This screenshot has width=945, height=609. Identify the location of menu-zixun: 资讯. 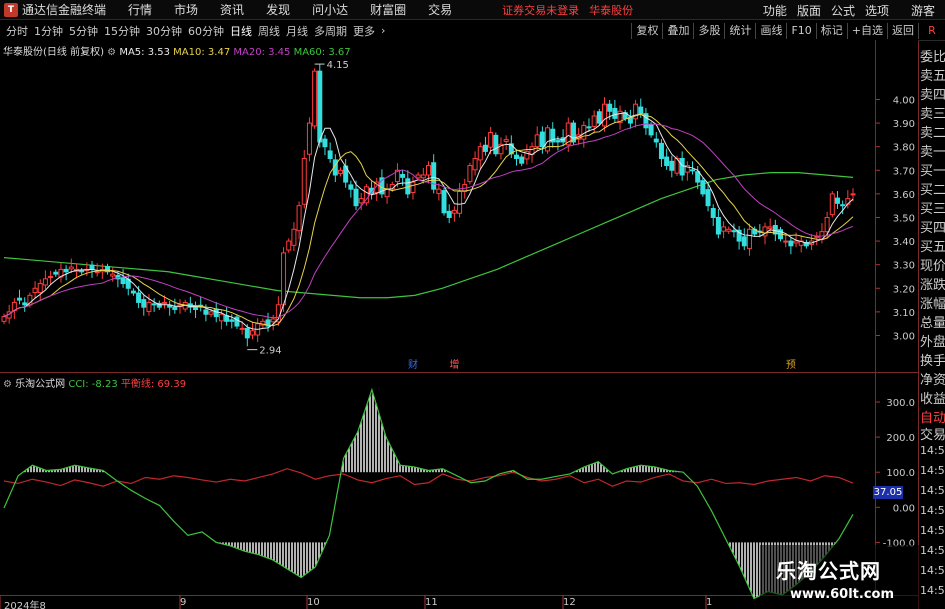
(232, 9).